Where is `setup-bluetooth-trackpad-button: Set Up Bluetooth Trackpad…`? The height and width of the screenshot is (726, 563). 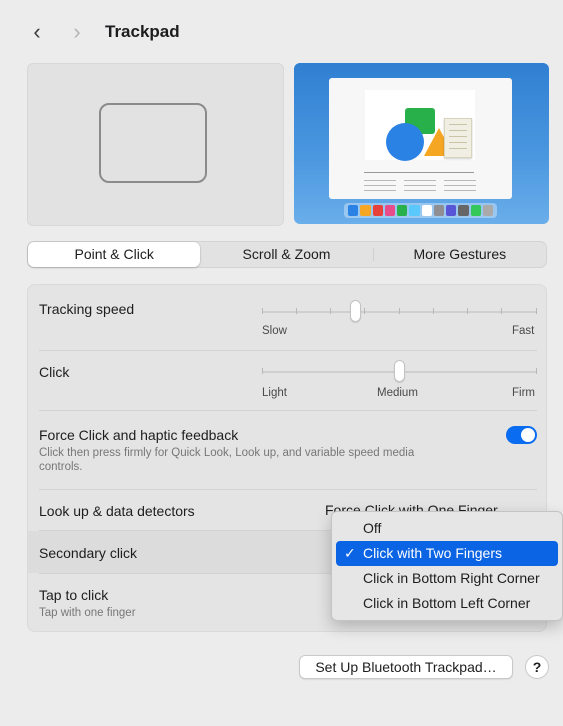
setup-bluetooth-trackpad-button: Set Up Bluetooth Trackpad… is located at coordinates (406, 667).